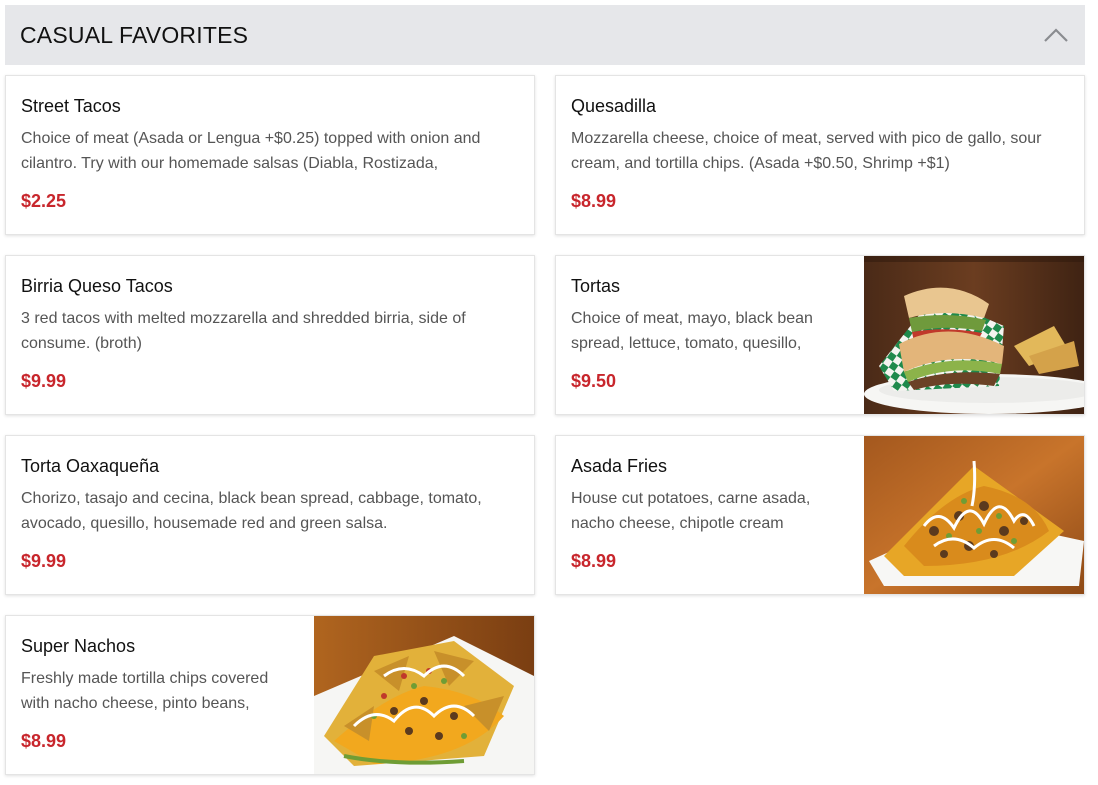  I want to click on item-name: Asada Fries, so click(619, 466).